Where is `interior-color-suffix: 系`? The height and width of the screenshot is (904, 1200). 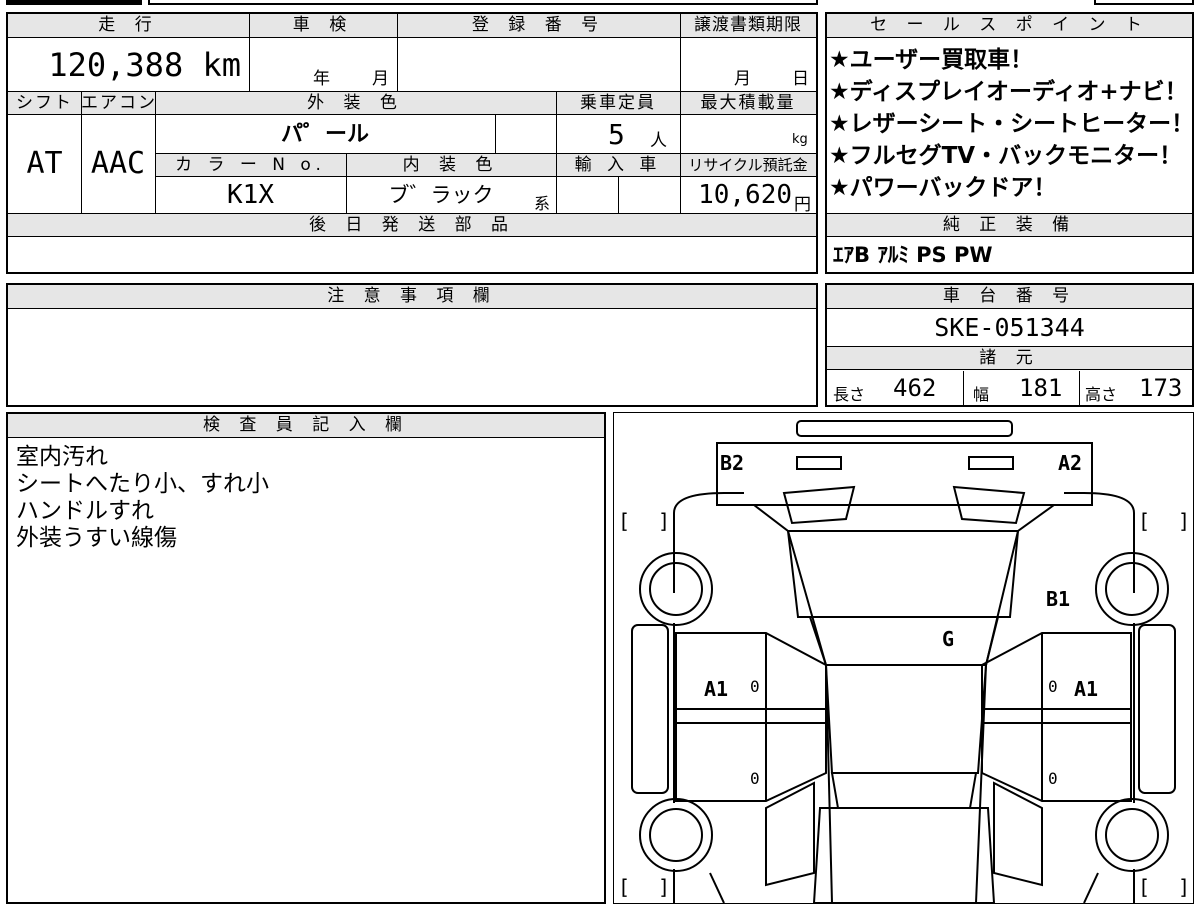
interior-color-suffix: 系 is located at coordinates (542, 203).